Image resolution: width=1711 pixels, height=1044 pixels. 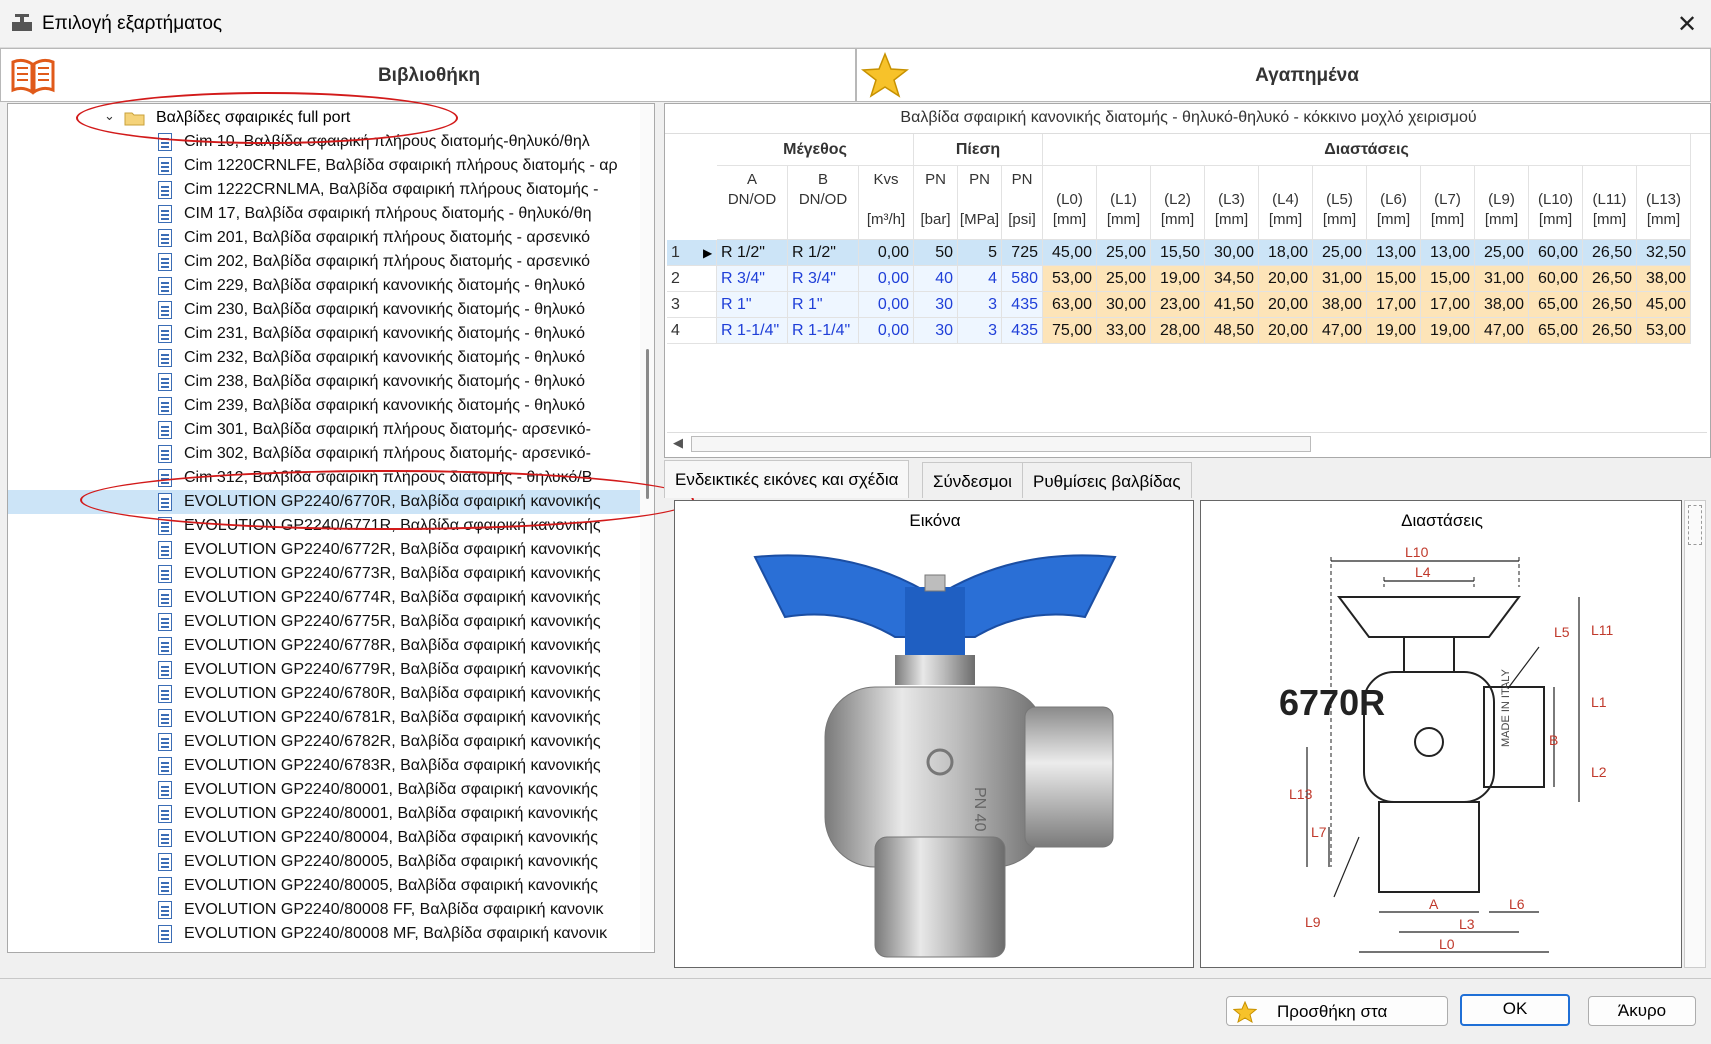 What do you see at coordinates (1553, 740) in the screenshot?
I see `dimension-label: B` at bounding box center [1553, 740].